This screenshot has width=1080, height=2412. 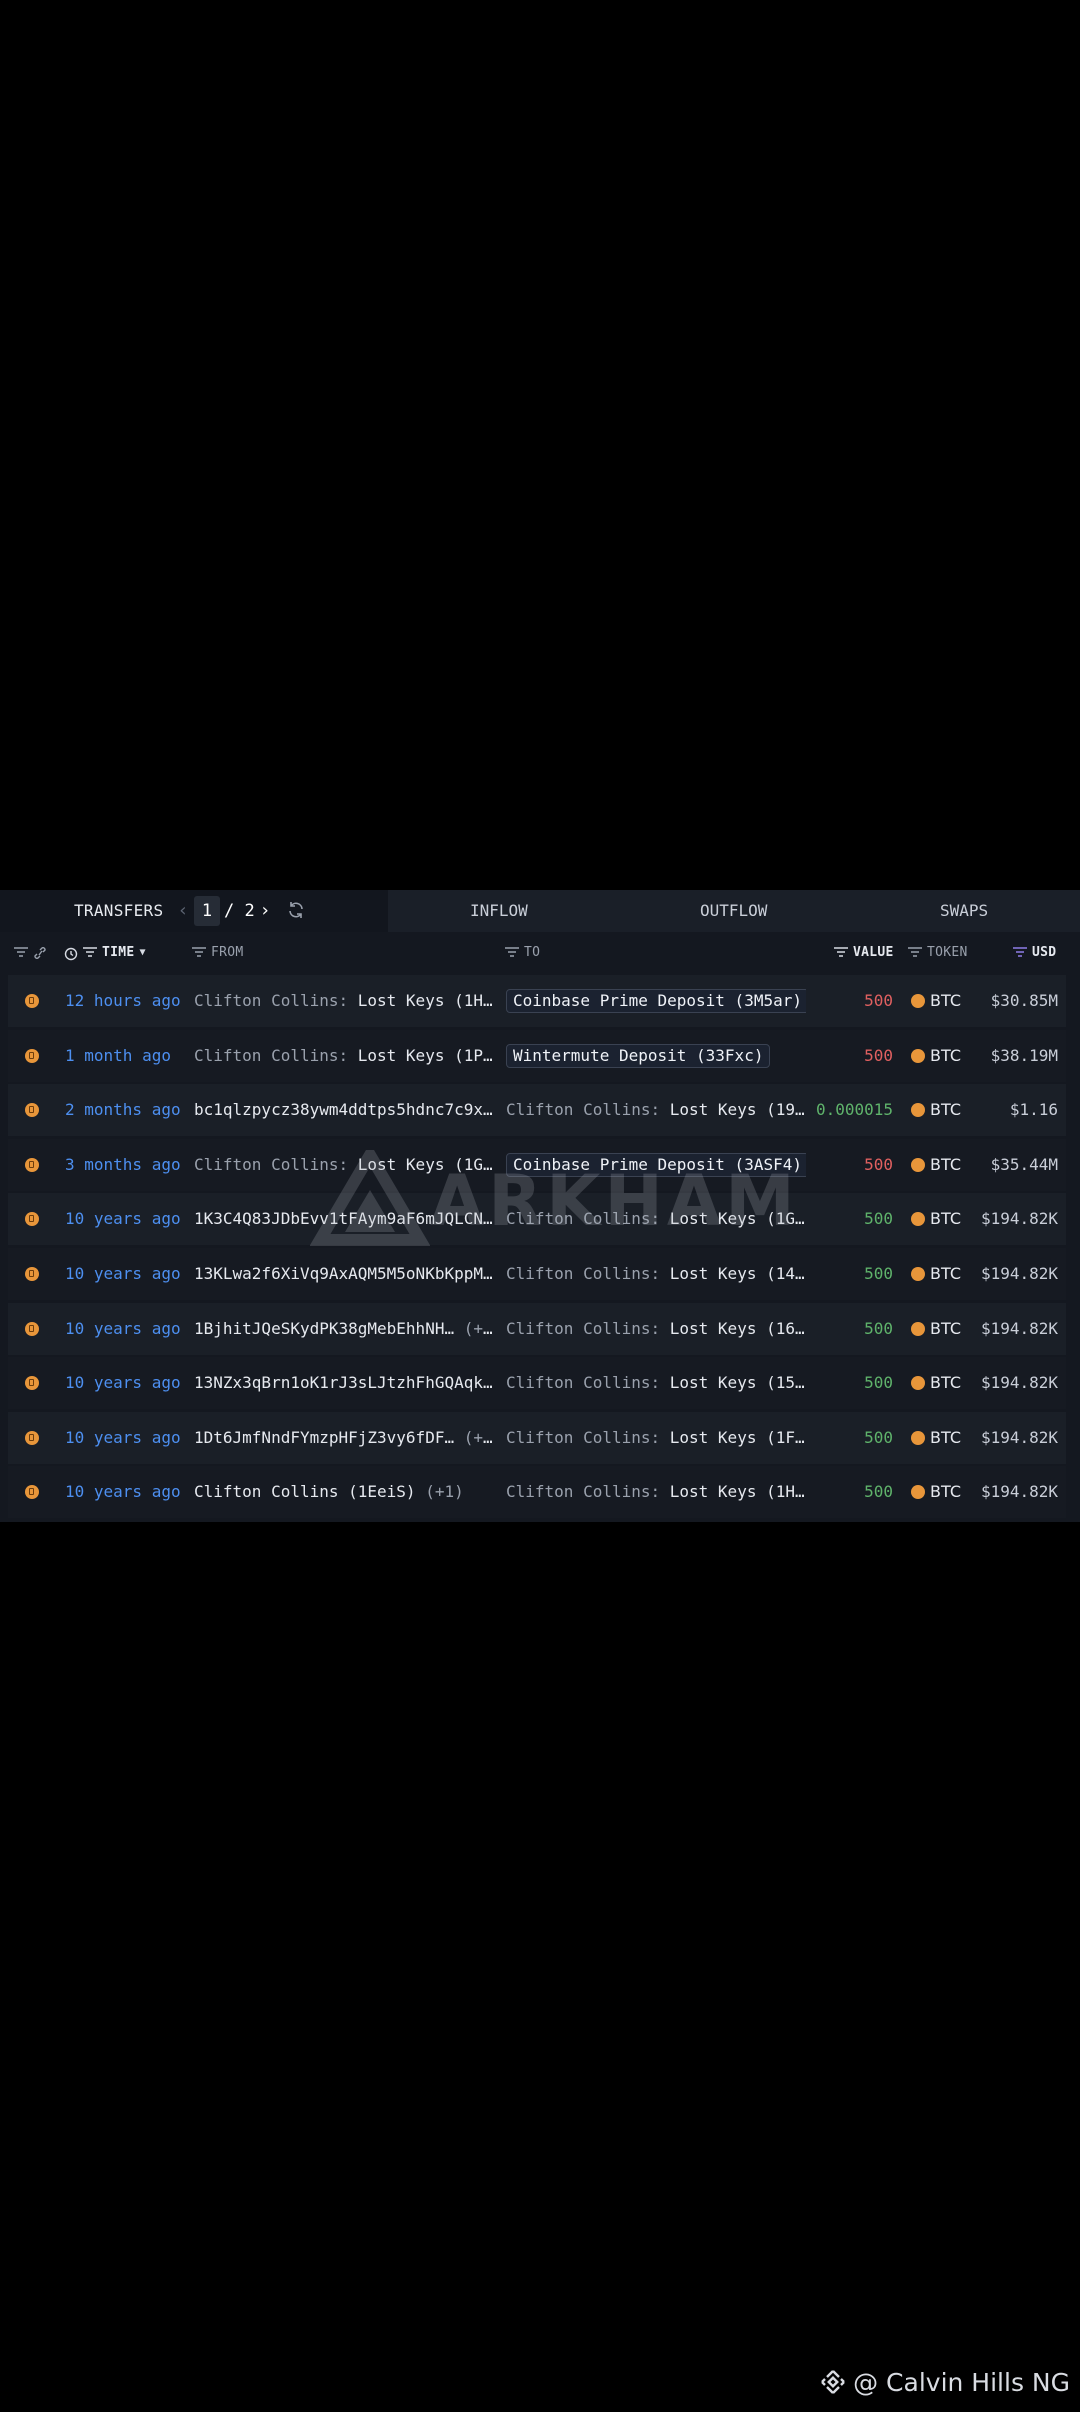 I want to click on row-time: 3 months ago, so click(x=125, y=1165).